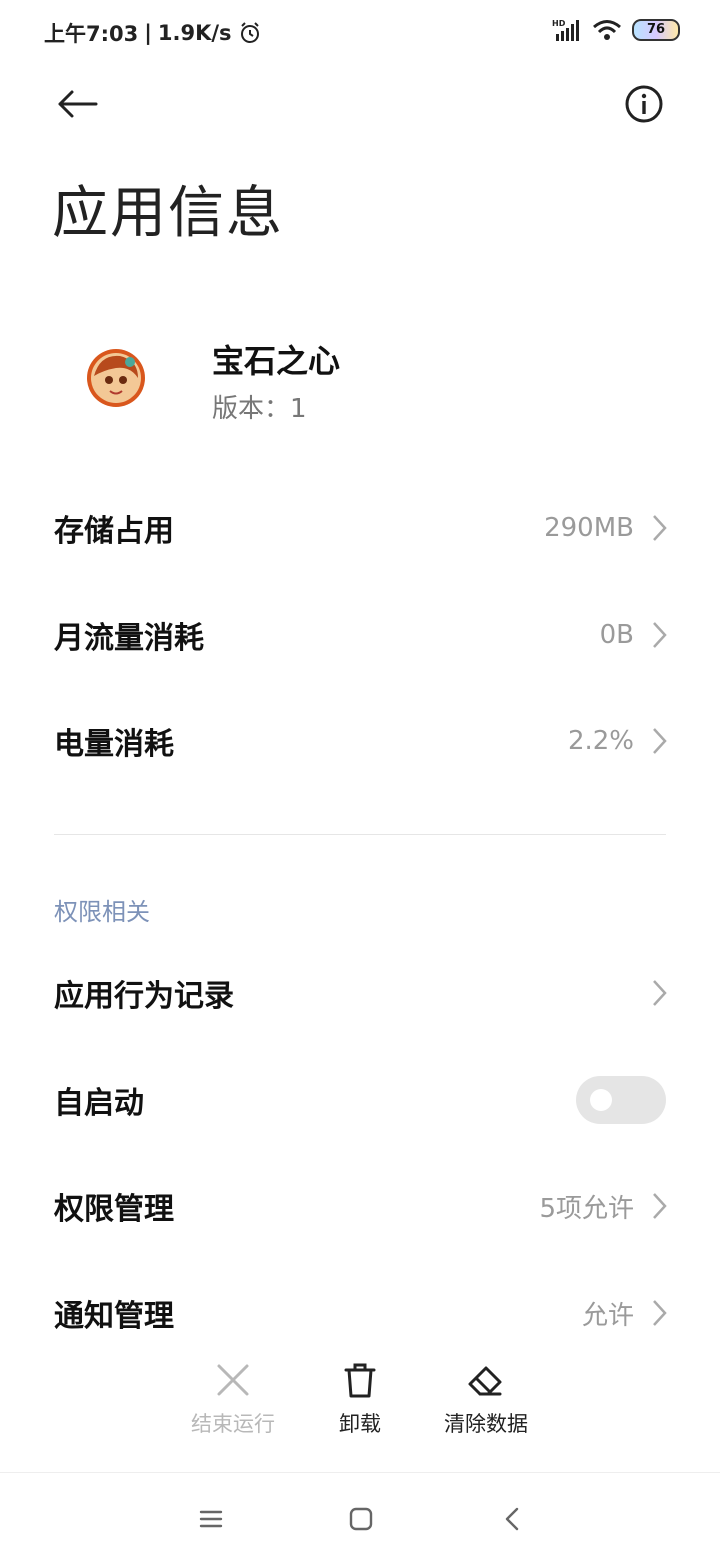  Describe the element at coordinates (114, 1316) in the screenshot. I see `row-label: 通知管理` at that location.